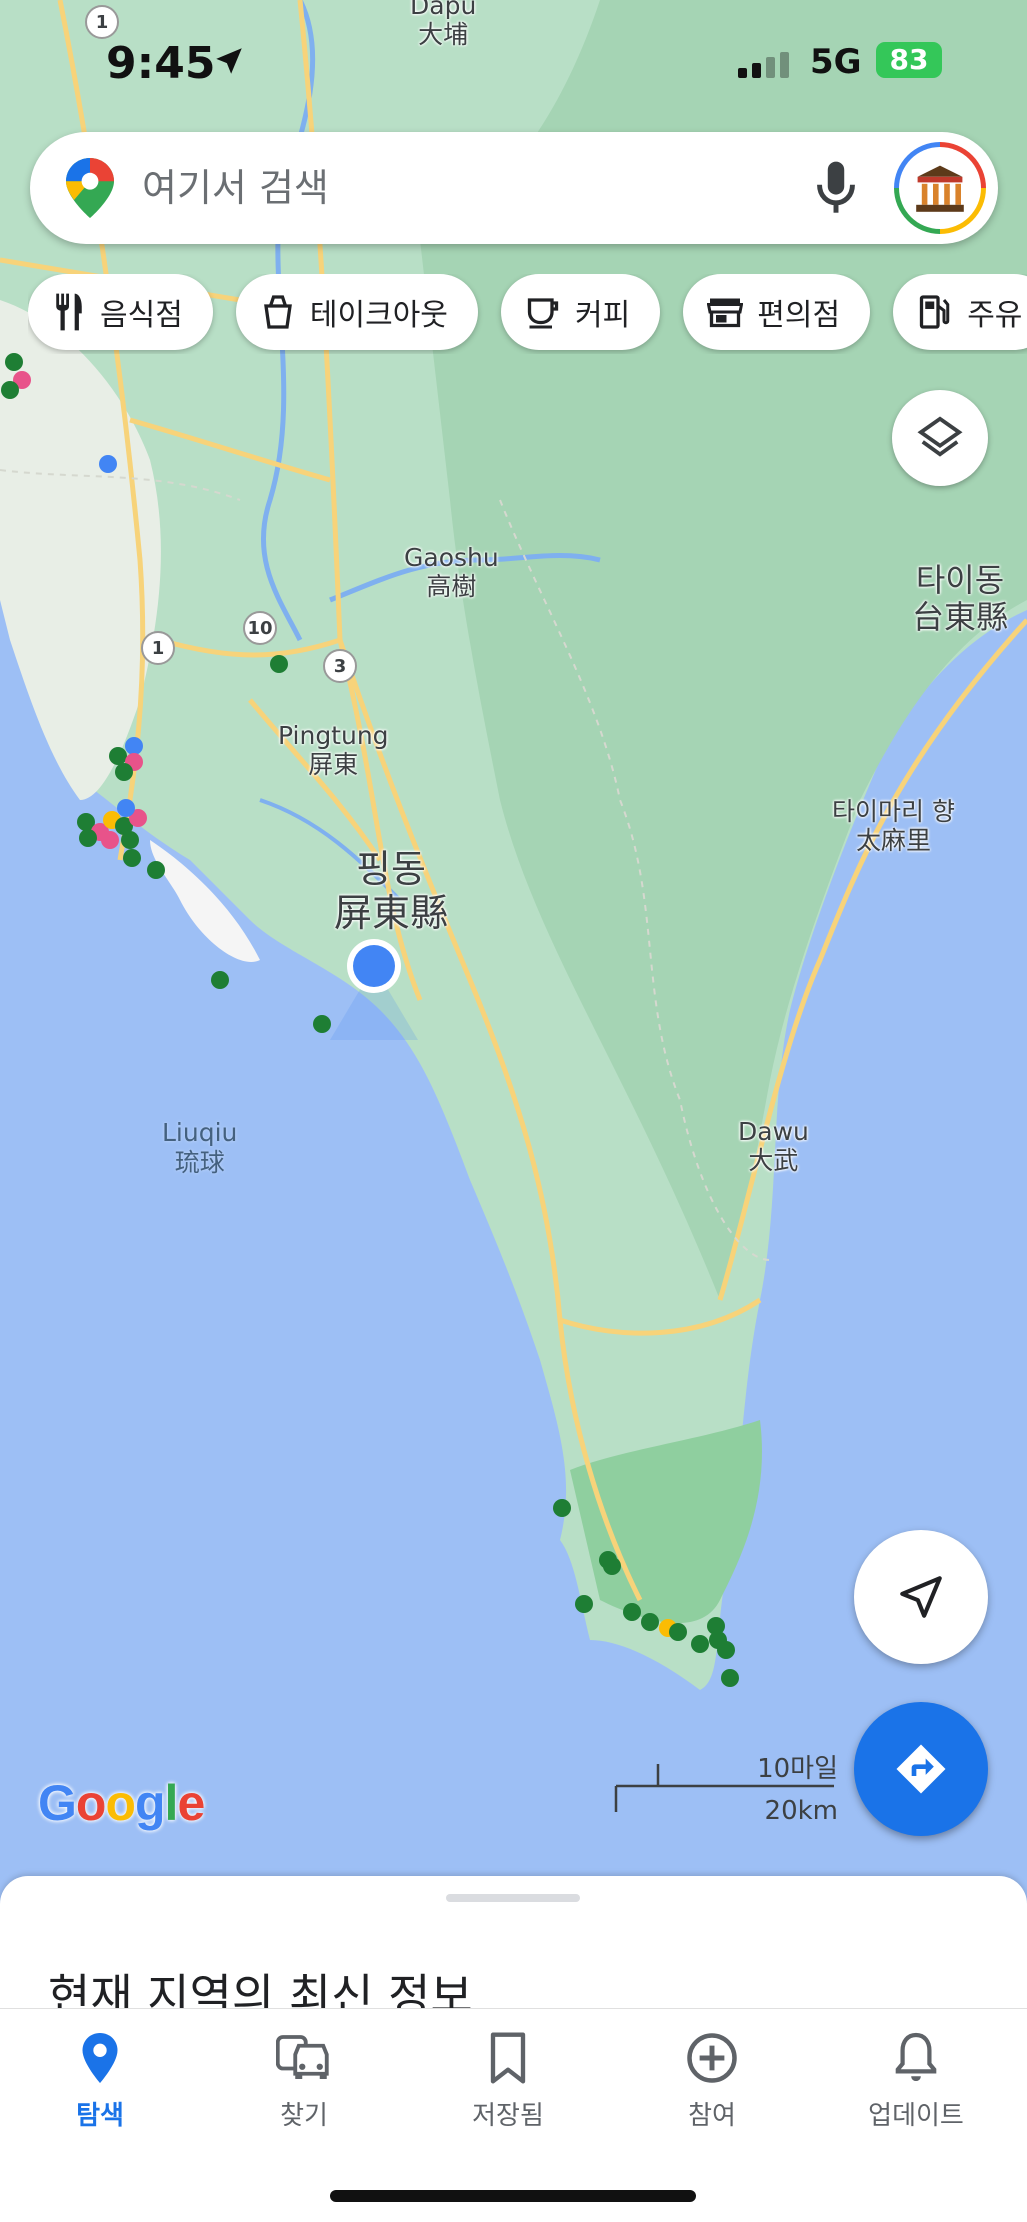 This screenshot has width=1027, height=2222. What do you see at coordinates (763, 65) in the screenshot?
I see `cellular-signal-icon` at bounding box center [763, 65].